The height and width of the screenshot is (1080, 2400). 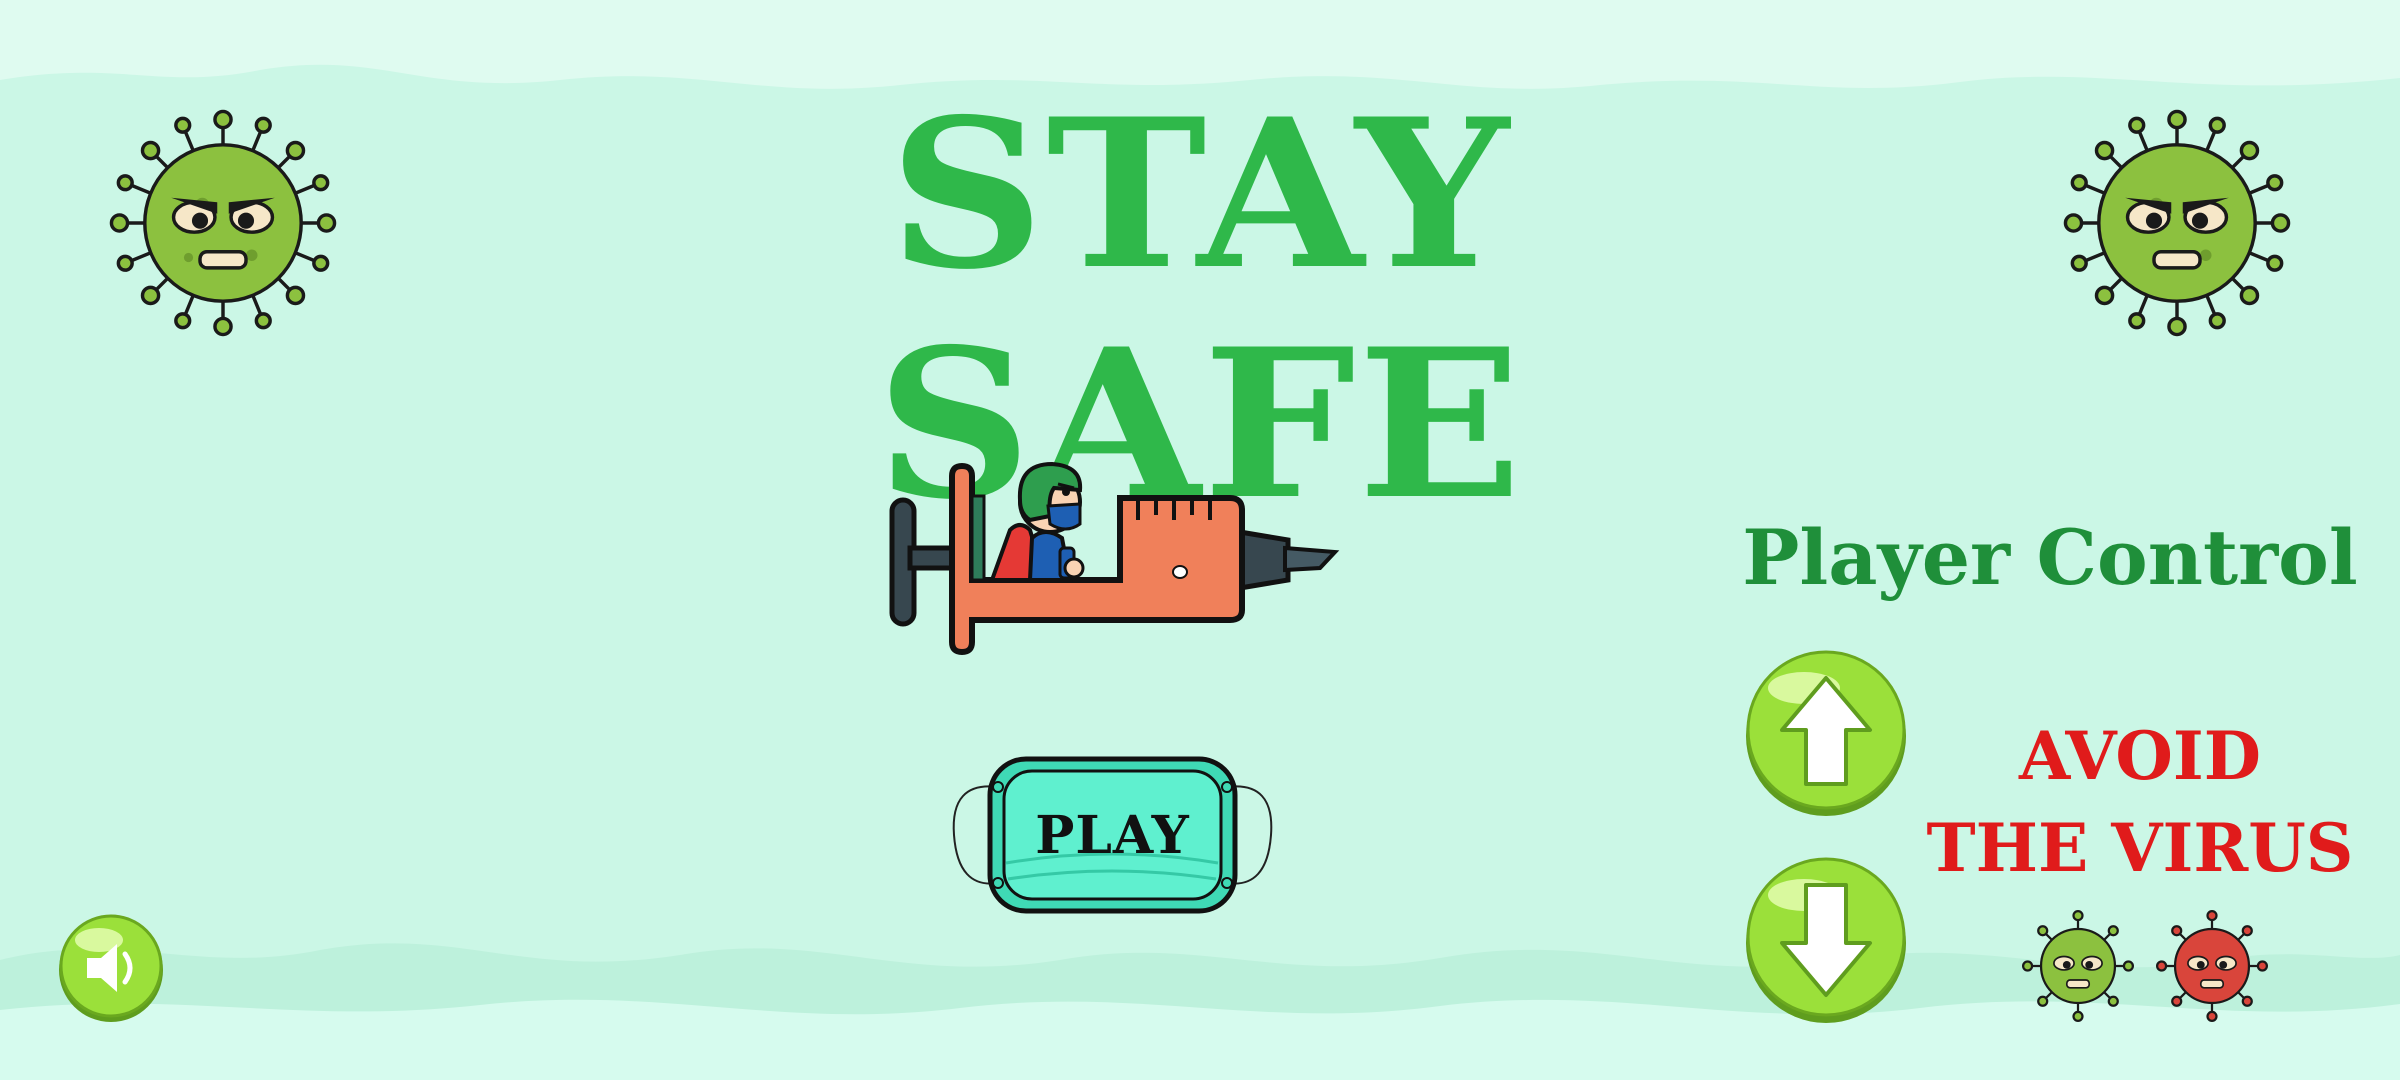 I want to click on speaker-icon, so click(x=111, y=968).